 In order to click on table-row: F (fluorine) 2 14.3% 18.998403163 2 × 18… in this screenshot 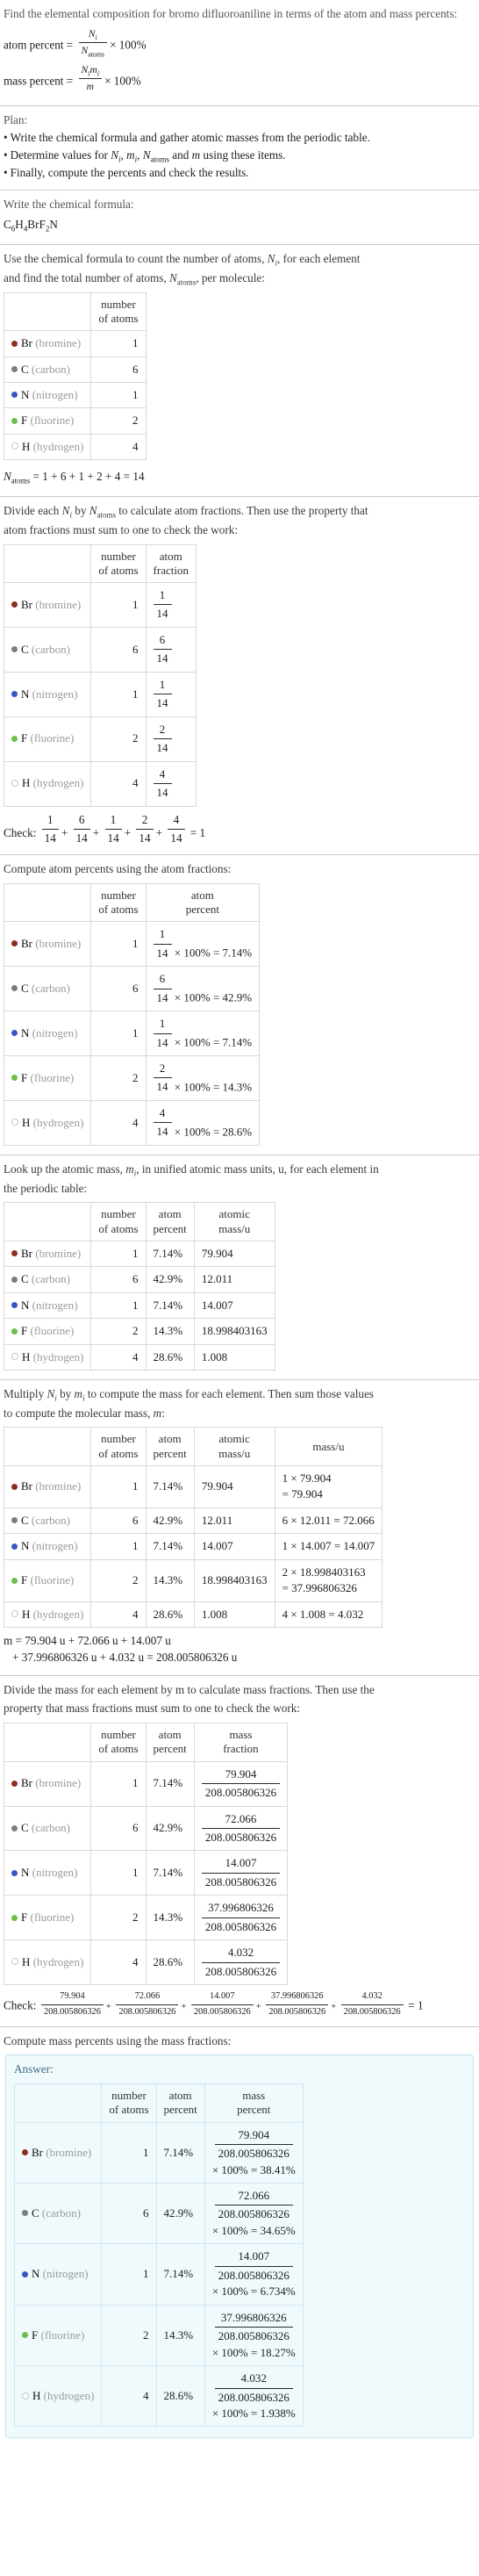, I will do `click(193, 1580)`.